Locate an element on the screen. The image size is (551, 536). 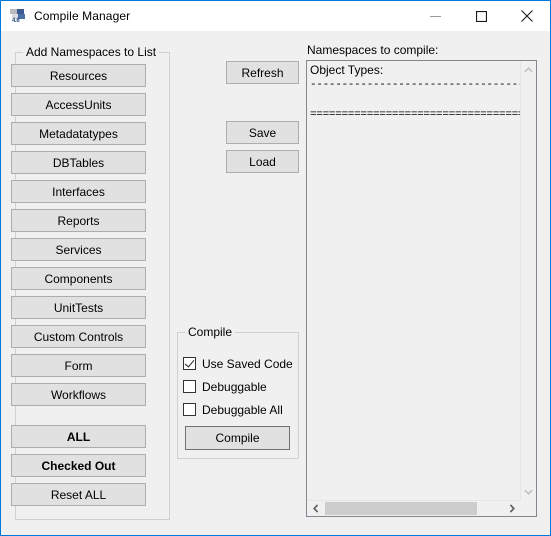
scroll-left-button is located at coordinates (315, 508).